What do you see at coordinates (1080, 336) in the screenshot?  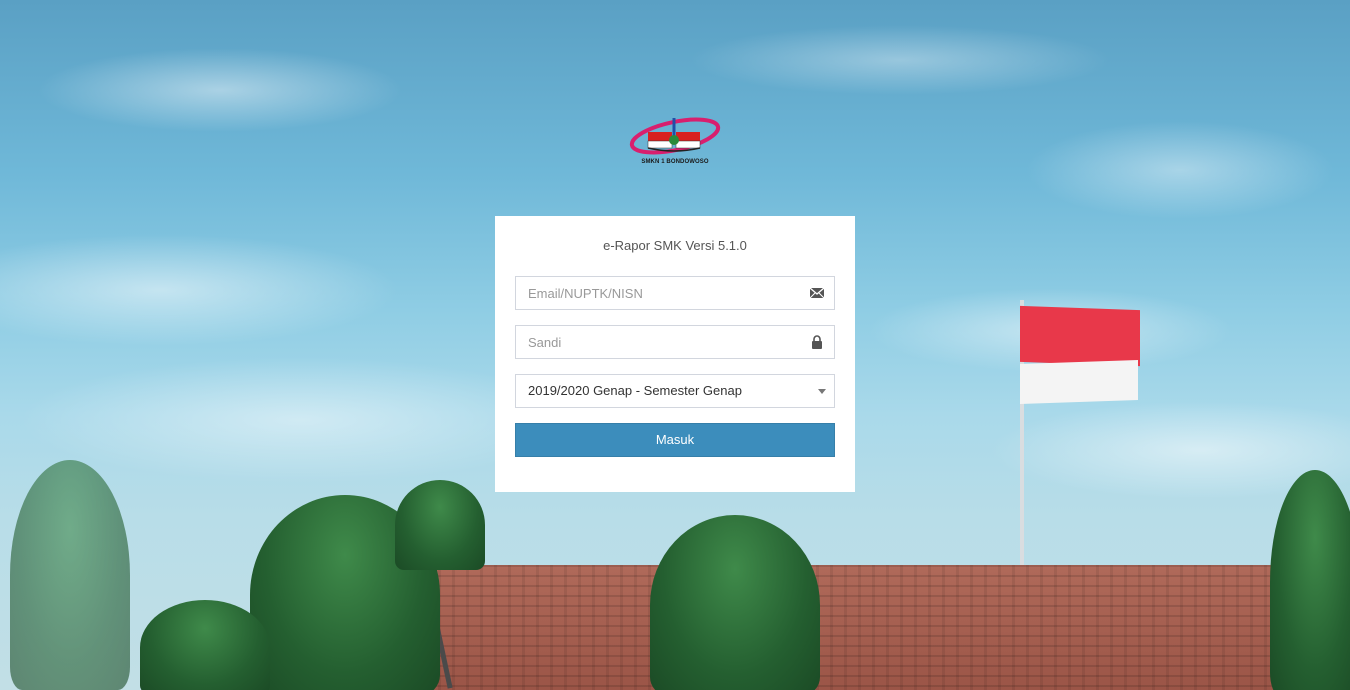 I see `flag-red-stripe` at bounding box center [1080, 336].